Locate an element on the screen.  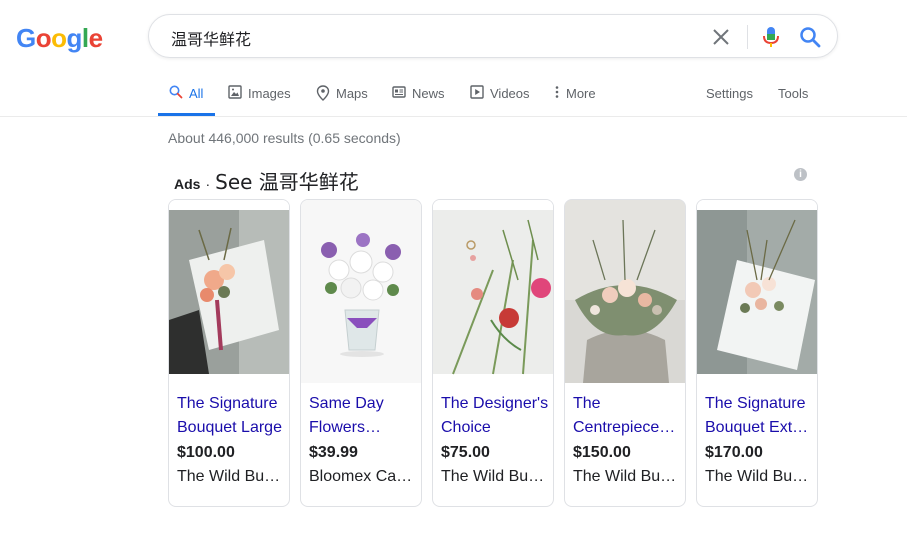
info-icon: i is located at coordinates (800, 174).